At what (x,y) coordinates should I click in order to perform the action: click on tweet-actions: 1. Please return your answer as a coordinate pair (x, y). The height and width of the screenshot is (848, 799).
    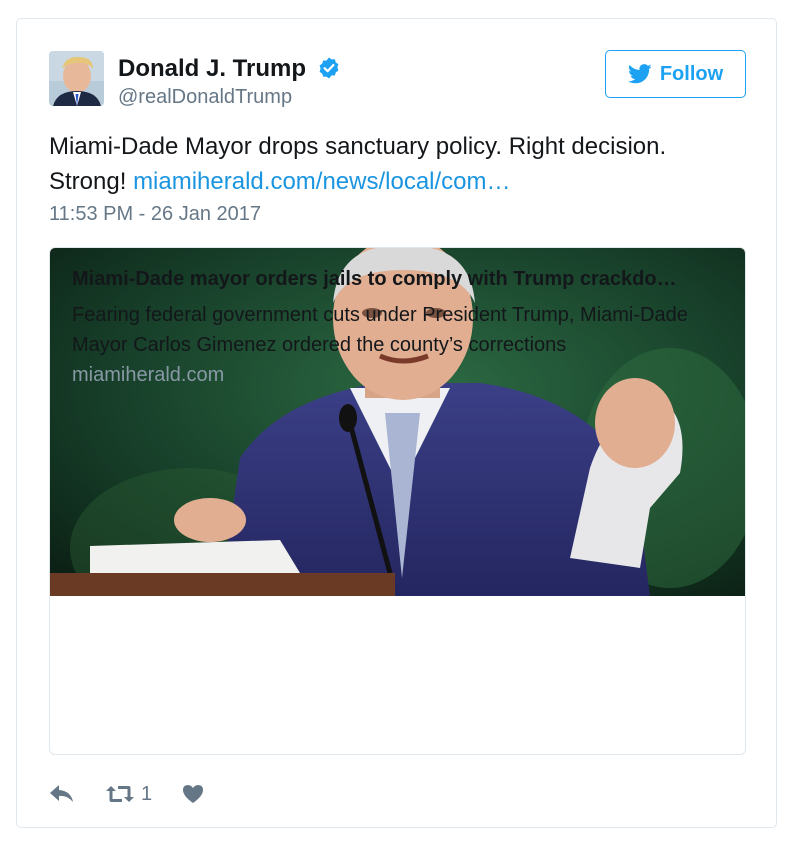
    Looking at the image, I should click on (126, 794).